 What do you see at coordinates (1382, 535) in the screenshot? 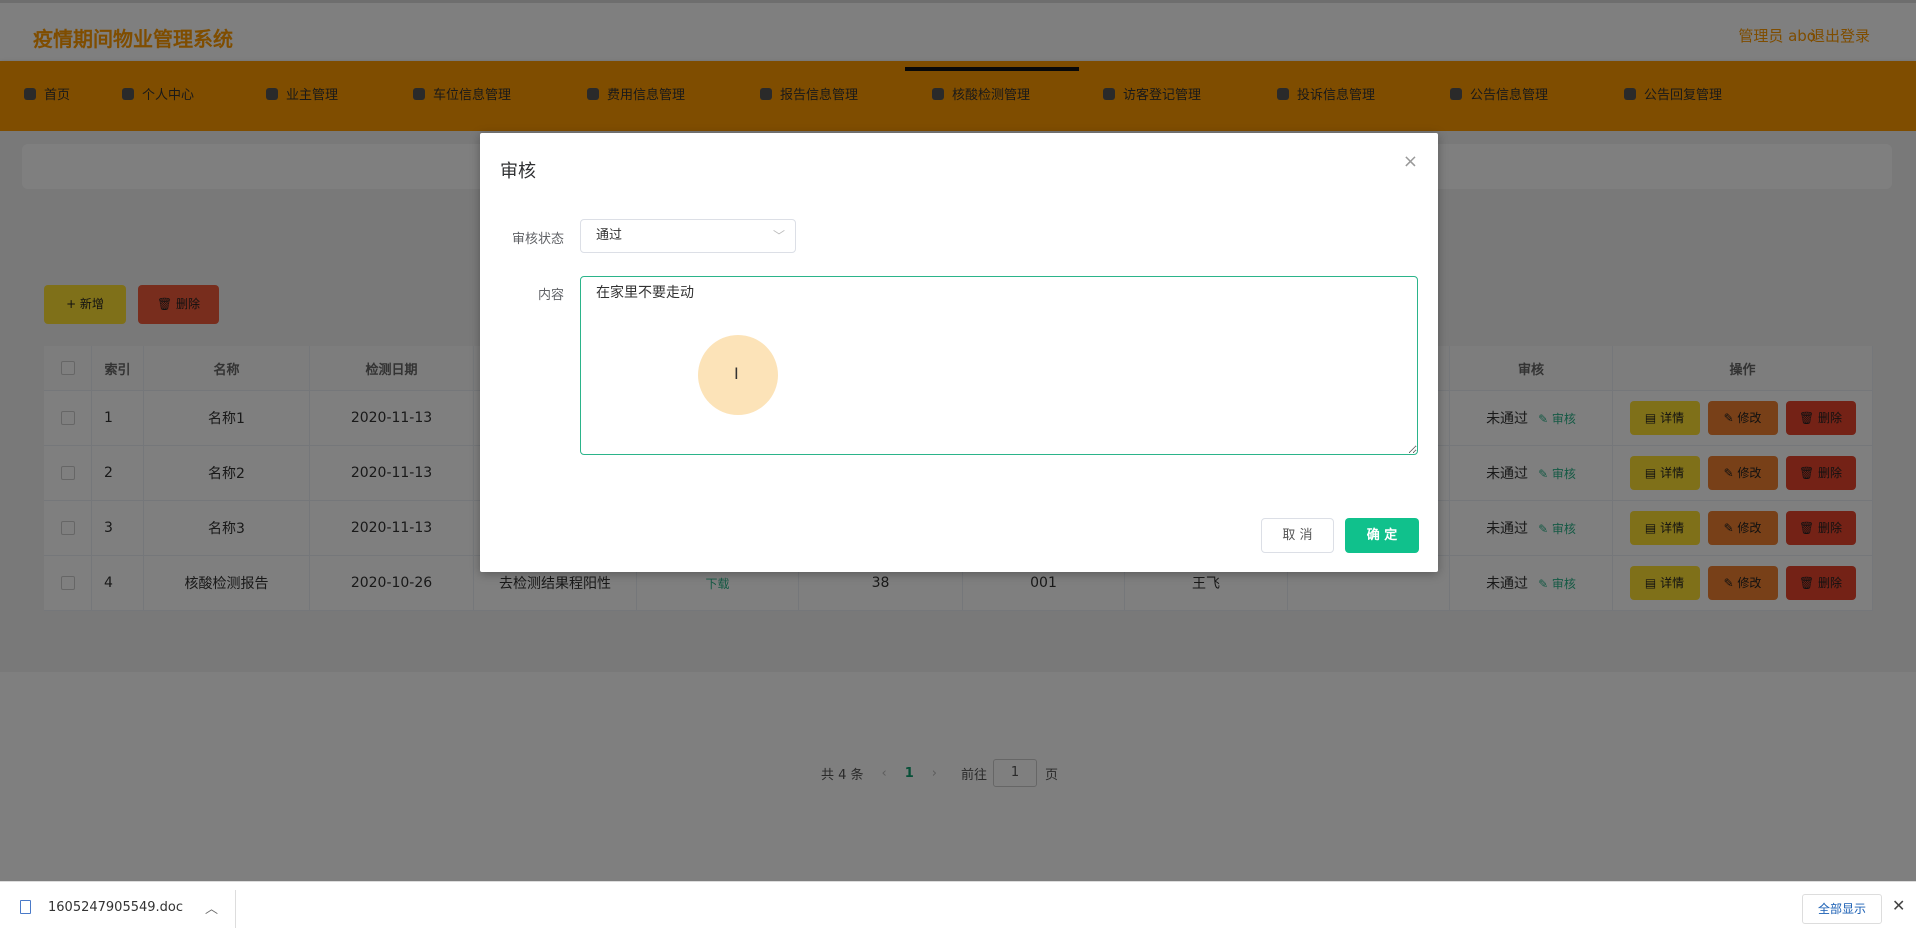
I see `confirm-button: 确 定` at bounding box center [1382, 535].